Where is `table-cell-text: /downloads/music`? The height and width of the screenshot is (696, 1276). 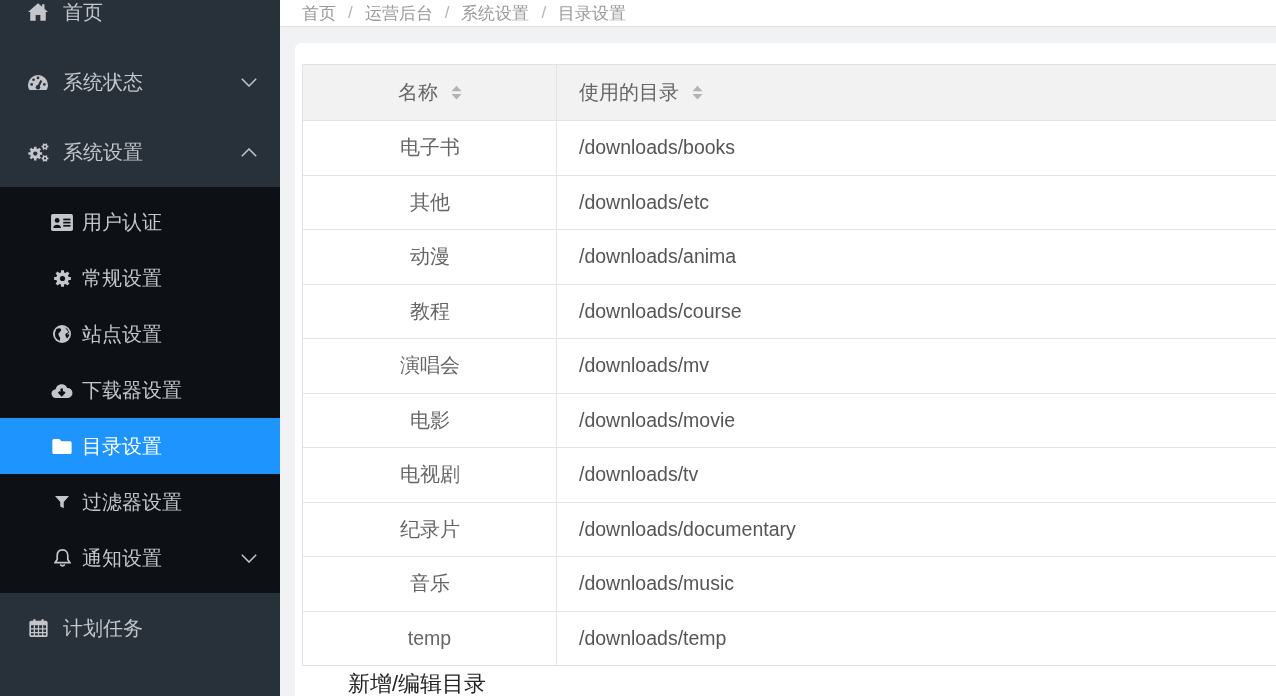 table-cell-text: /downloads/music is located at coordinates (656, 584).